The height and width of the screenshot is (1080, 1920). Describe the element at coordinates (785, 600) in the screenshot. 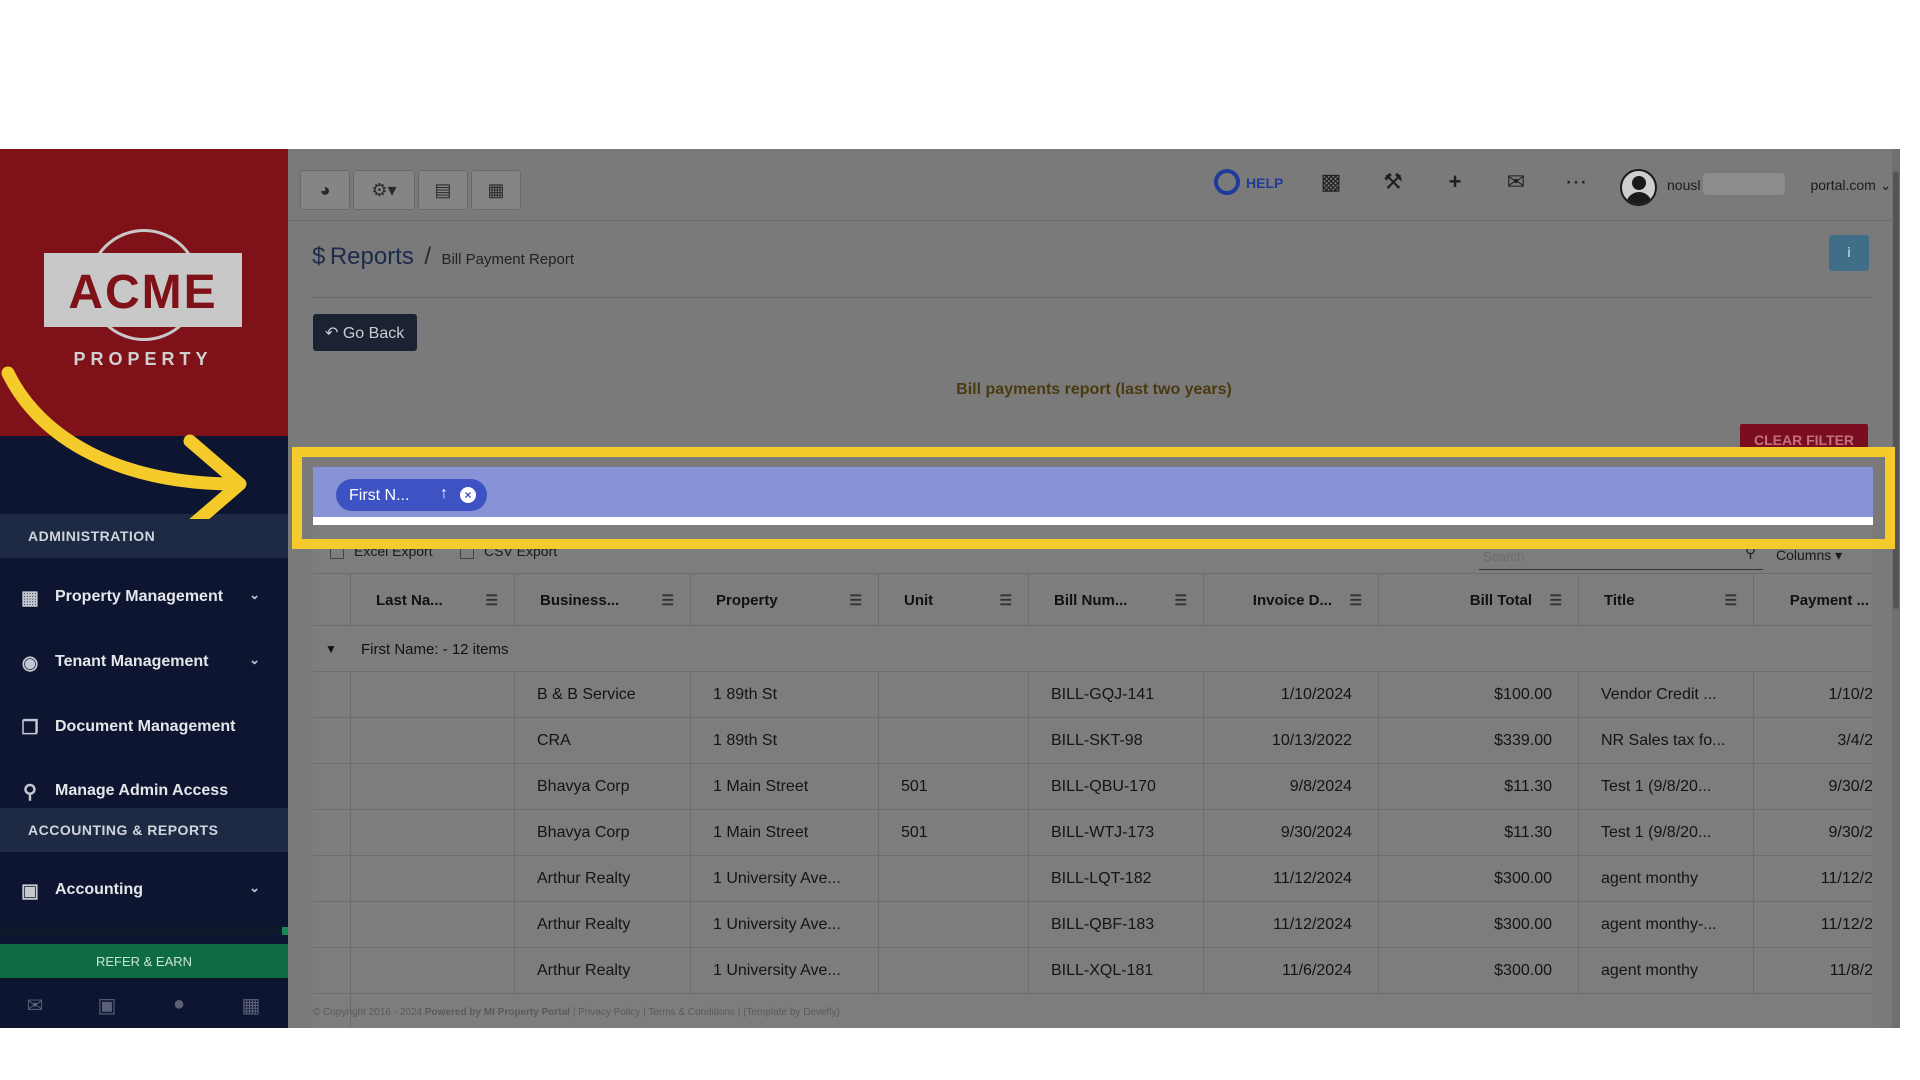

I see `column-header-property: Property ☰` at that location.